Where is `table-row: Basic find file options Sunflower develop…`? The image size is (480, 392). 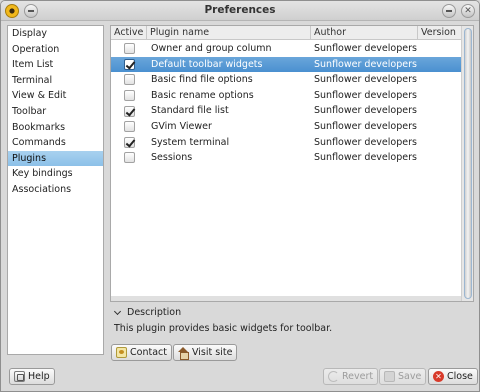 table-row: Basic find file options Sunflower develop… is located at coordinates (286, 80).